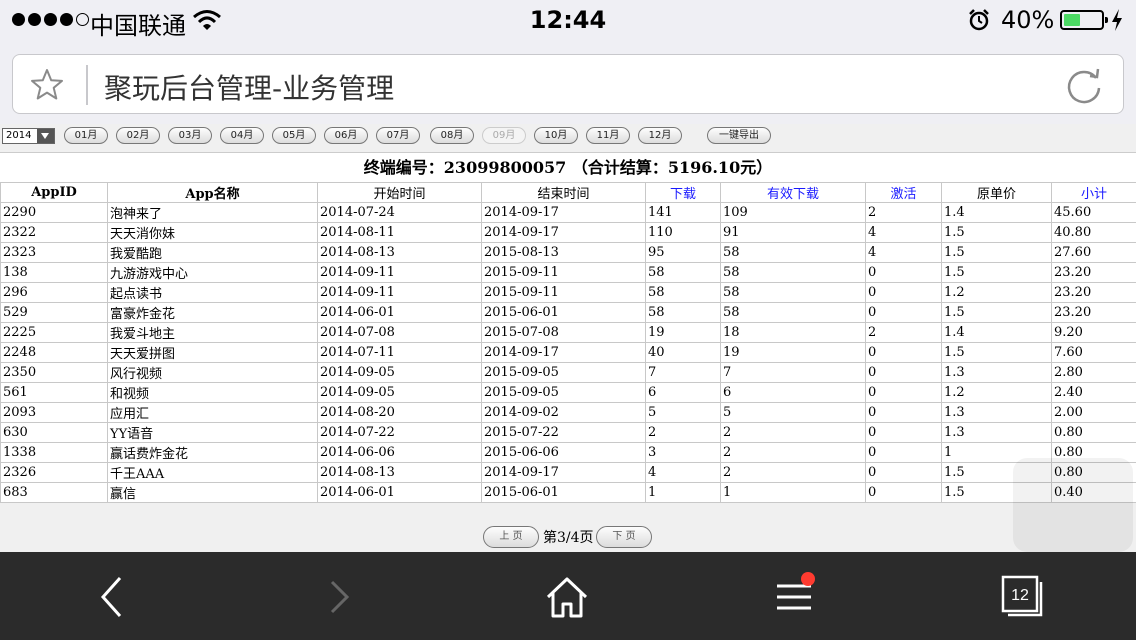 The height and width of the screenshot is (640, 1136). Describe the element at coordinates (563, 412) in the screenshot. I see `cell-end-time: 2014-09-02` at that location.